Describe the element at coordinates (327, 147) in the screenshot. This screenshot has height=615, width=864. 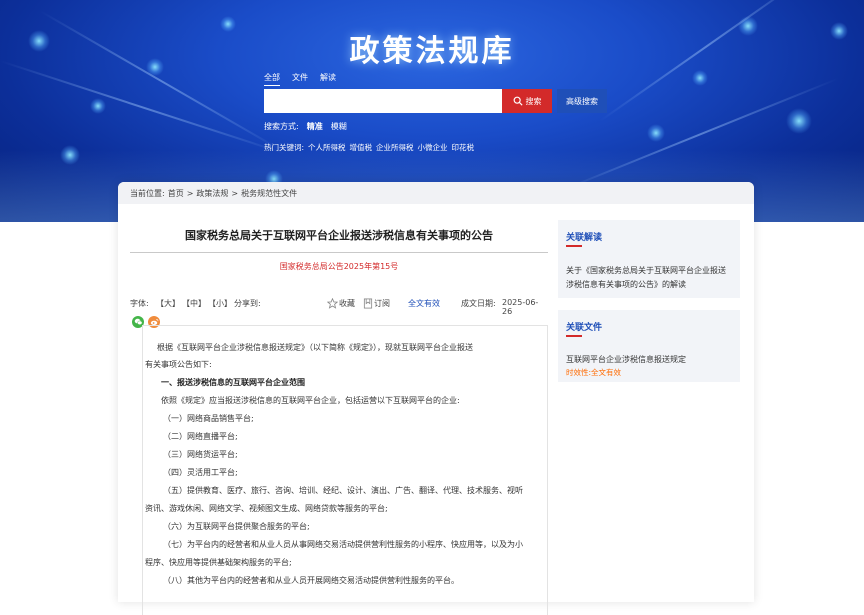
I see `hot-keyword: 个人所得税` at that location.